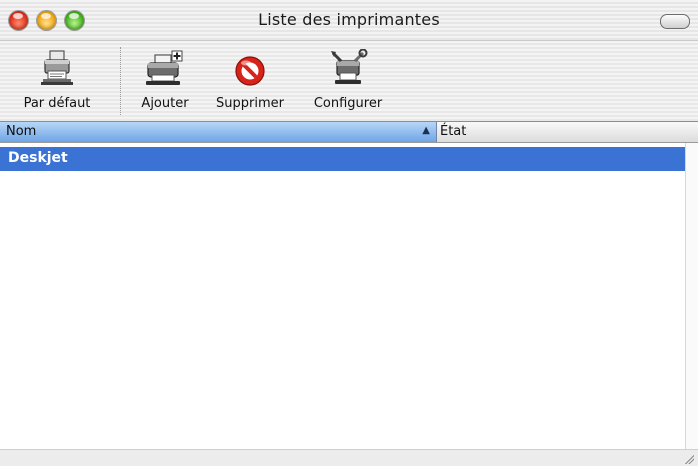  I want to click on toolbar-toggle-button, so click(675, 21).